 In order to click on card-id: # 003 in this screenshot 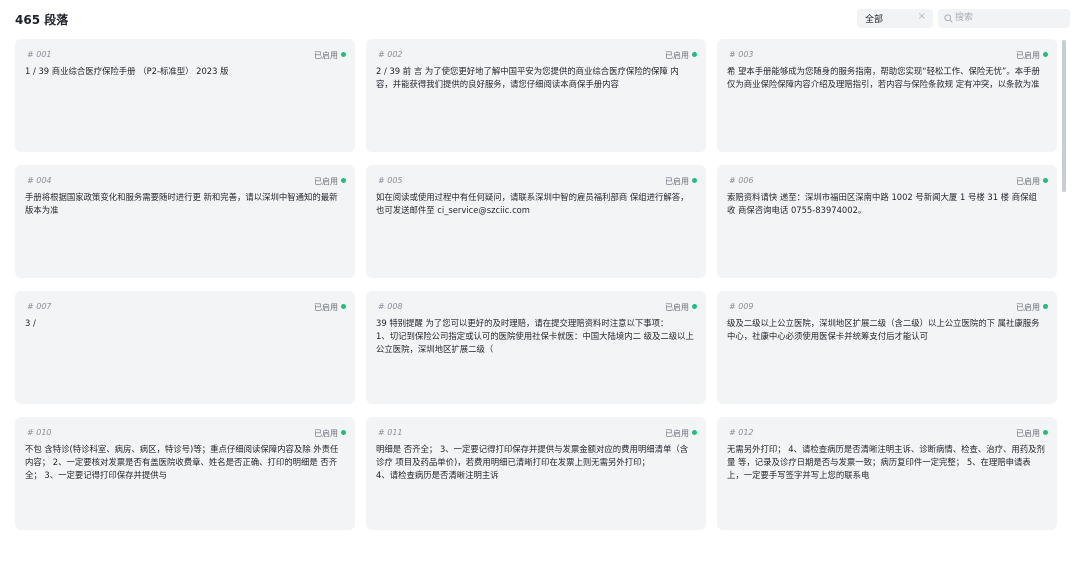, I will do `click(741, 54)`.